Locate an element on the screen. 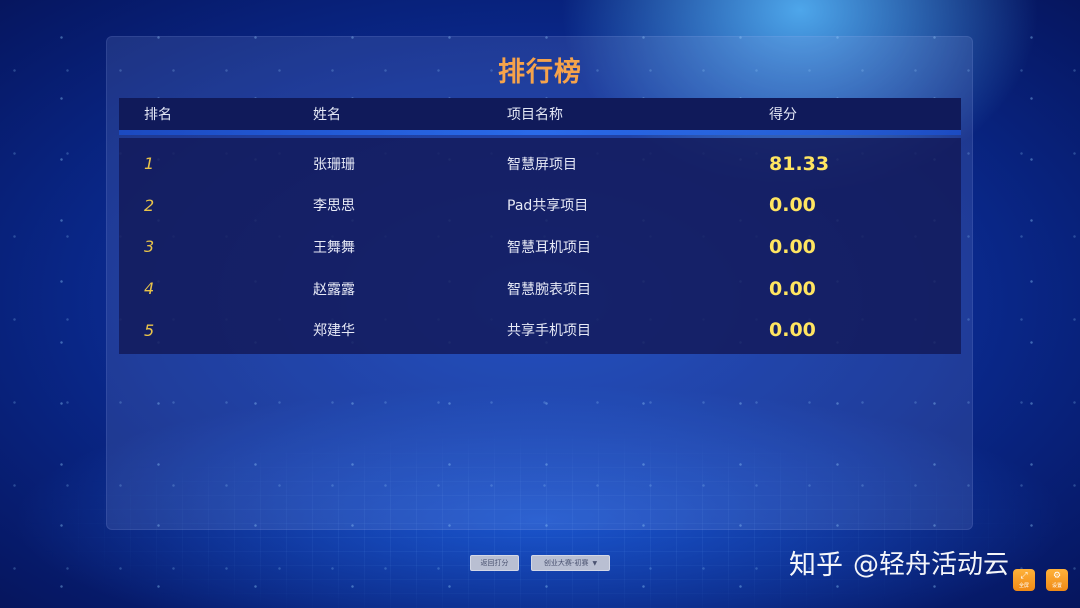 Image resolution: width=1080 pixels, height=608 pixels. round-select-label: 创业大赛-初赛 is located at coordinates (566, 563).